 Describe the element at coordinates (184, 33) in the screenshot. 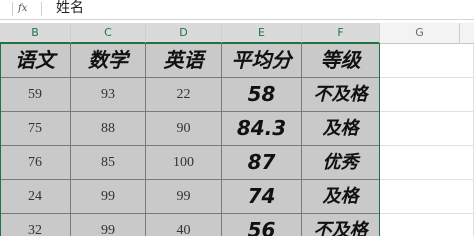

I see `column-header-d: D` at that location.